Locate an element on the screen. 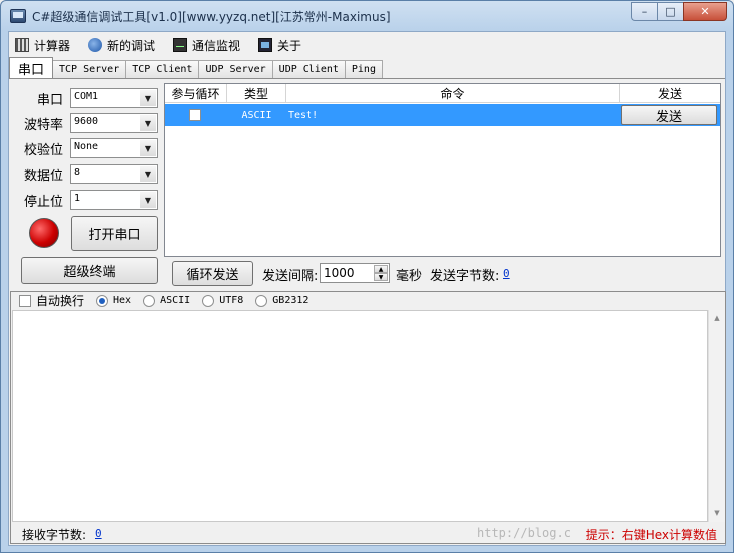  stopbits-value: 1 is located at coordinates (77, 198).